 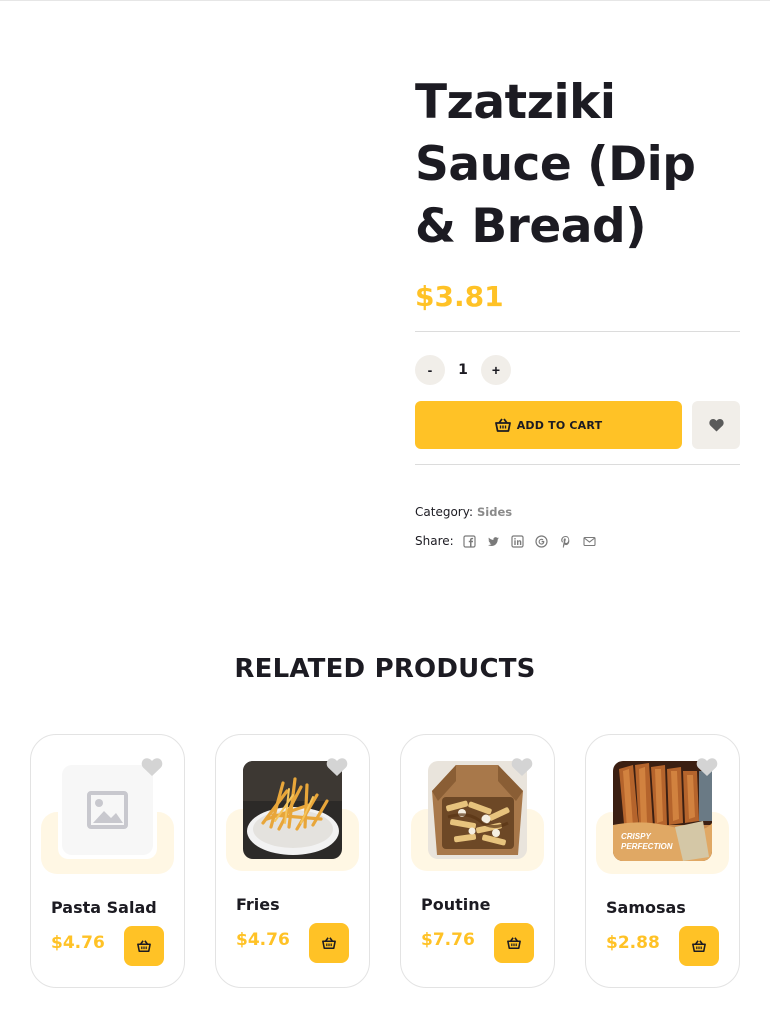 What do you see at coordinates (434, 541) in the screenshot?
I see `share-label: Share:` at bounding box center [434, 541].